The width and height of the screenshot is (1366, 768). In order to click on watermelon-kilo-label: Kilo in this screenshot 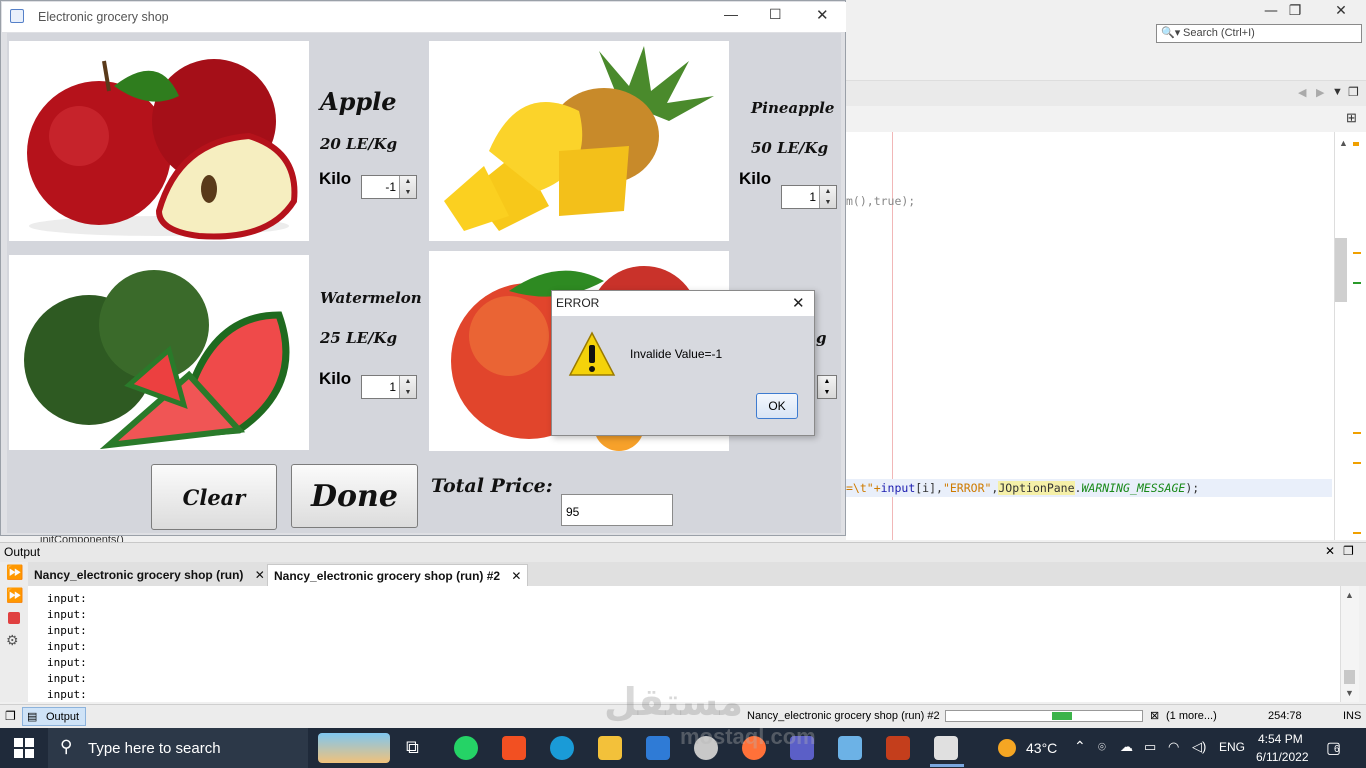, I will do `click(335, 378)`.